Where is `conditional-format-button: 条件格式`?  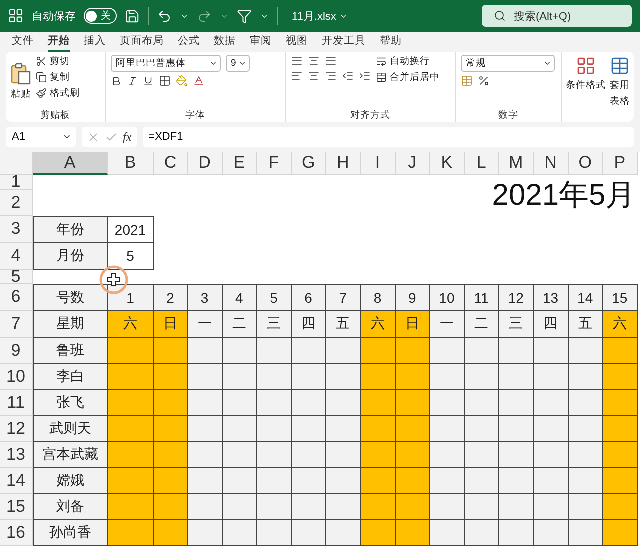
conditional-format-button: 条件格式 is located at coordinates (586, 74).